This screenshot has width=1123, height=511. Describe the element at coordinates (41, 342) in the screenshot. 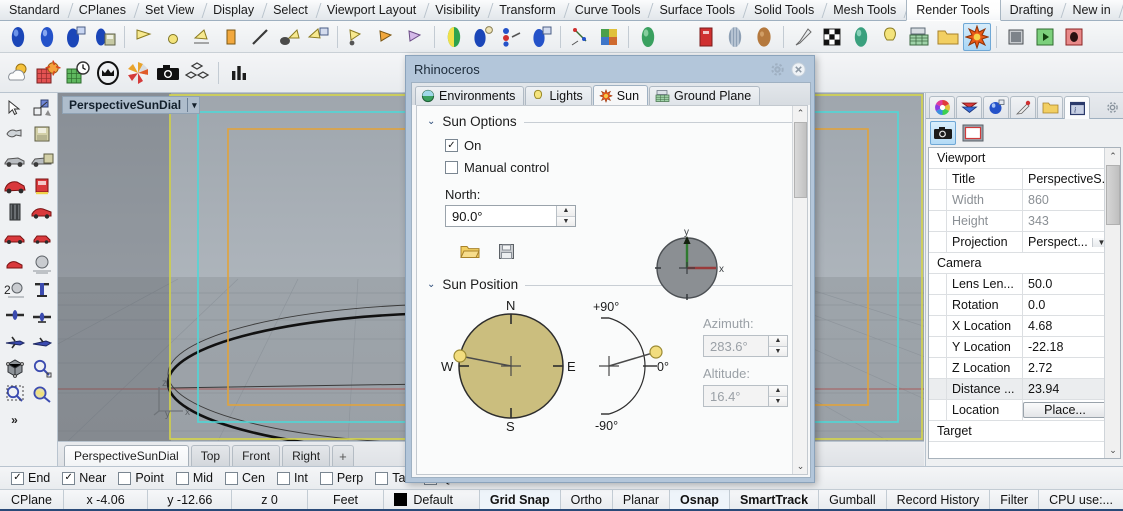

I see `plane-persp-icon` at that location.